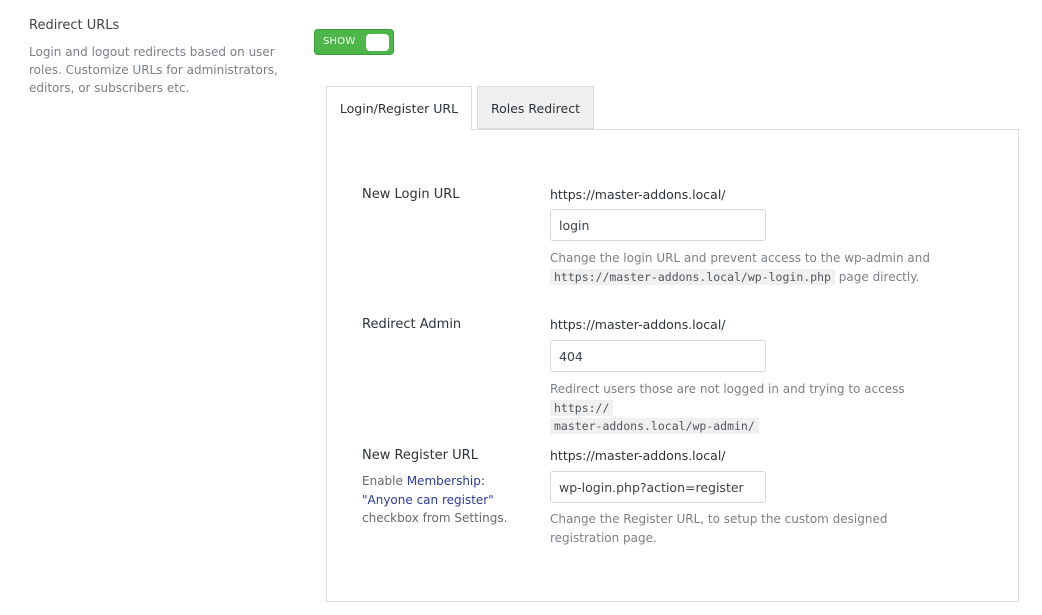 The width and height of the screenshot is (1042, 615). I want to click on register-note-prefix: Enable, so click(382, 481).